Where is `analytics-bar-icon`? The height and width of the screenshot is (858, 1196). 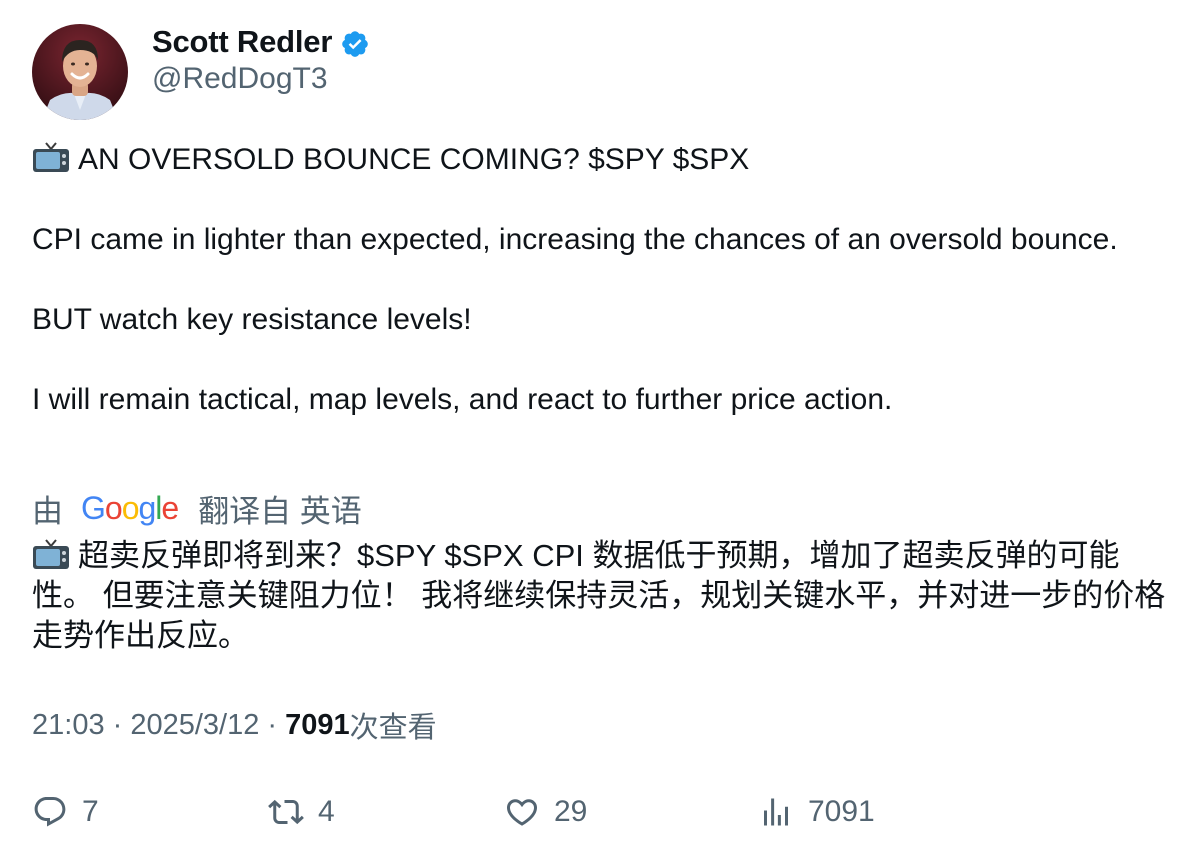
analytics-bar-icon is located at coordinates (776, 812).